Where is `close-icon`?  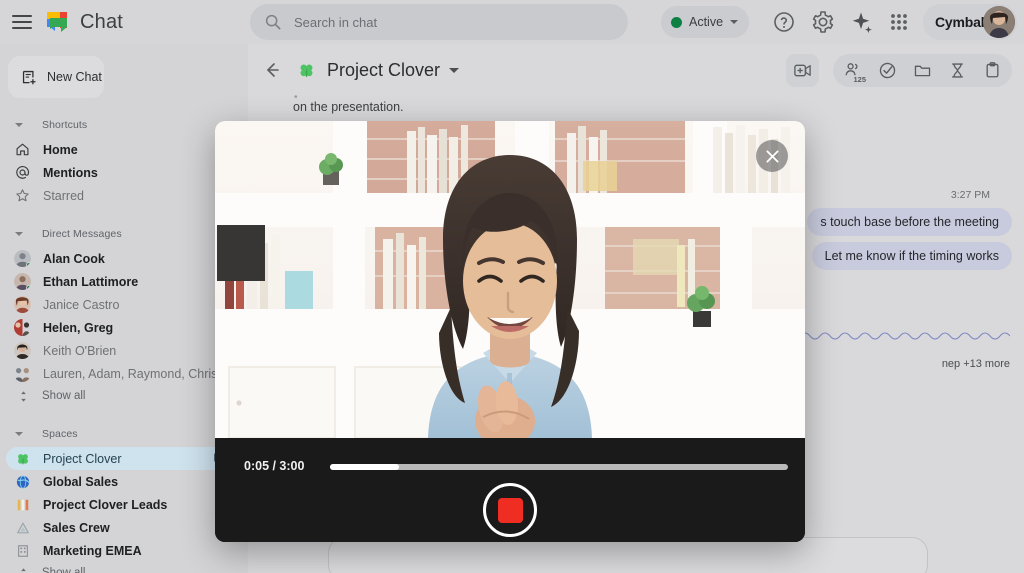 close-icon is located at coordinates (772, 156).